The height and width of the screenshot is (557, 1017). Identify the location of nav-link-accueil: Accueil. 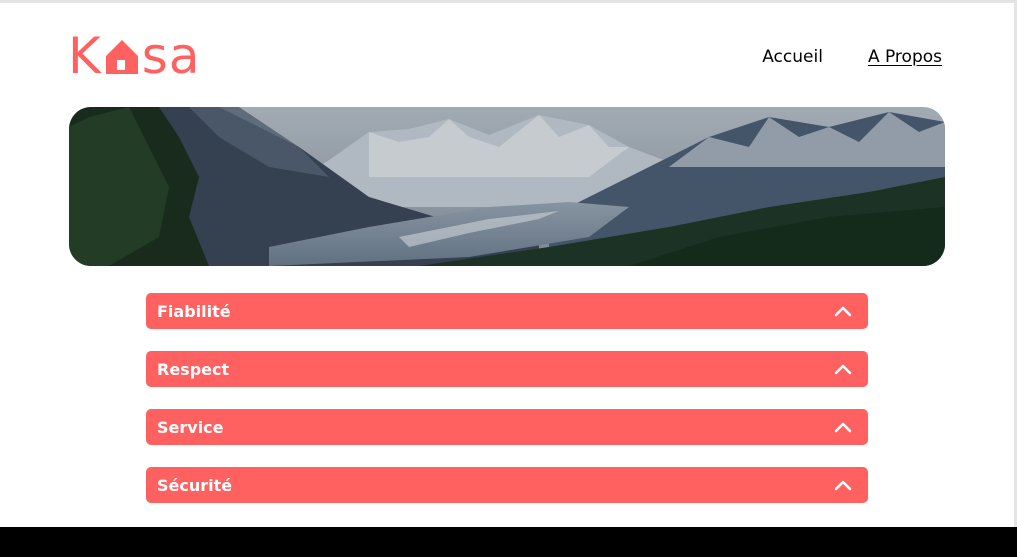
(792, 57).